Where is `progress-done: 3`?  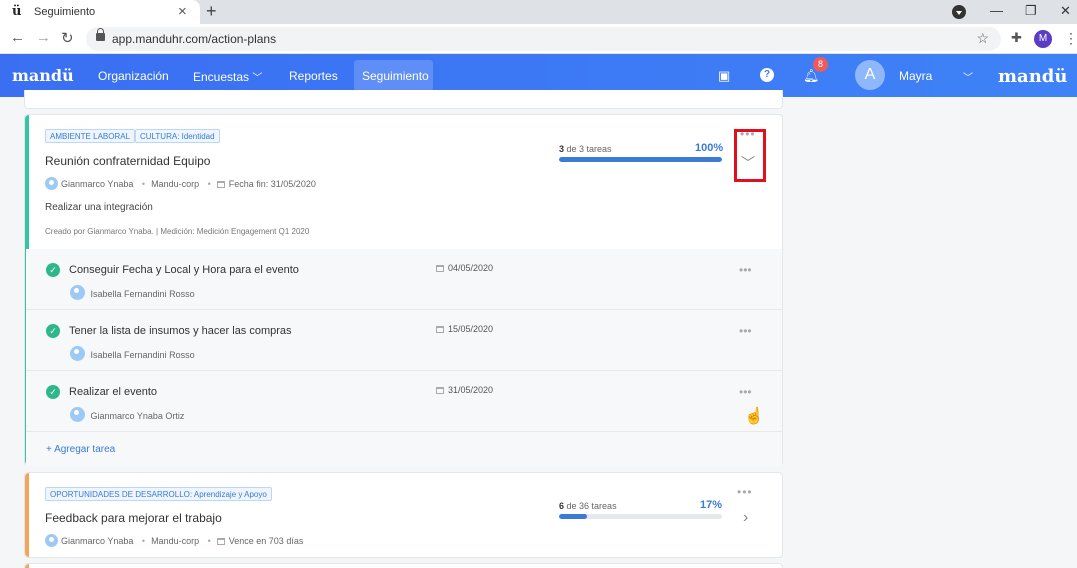
progress-done: 3 is located at coordinates (562, 149).